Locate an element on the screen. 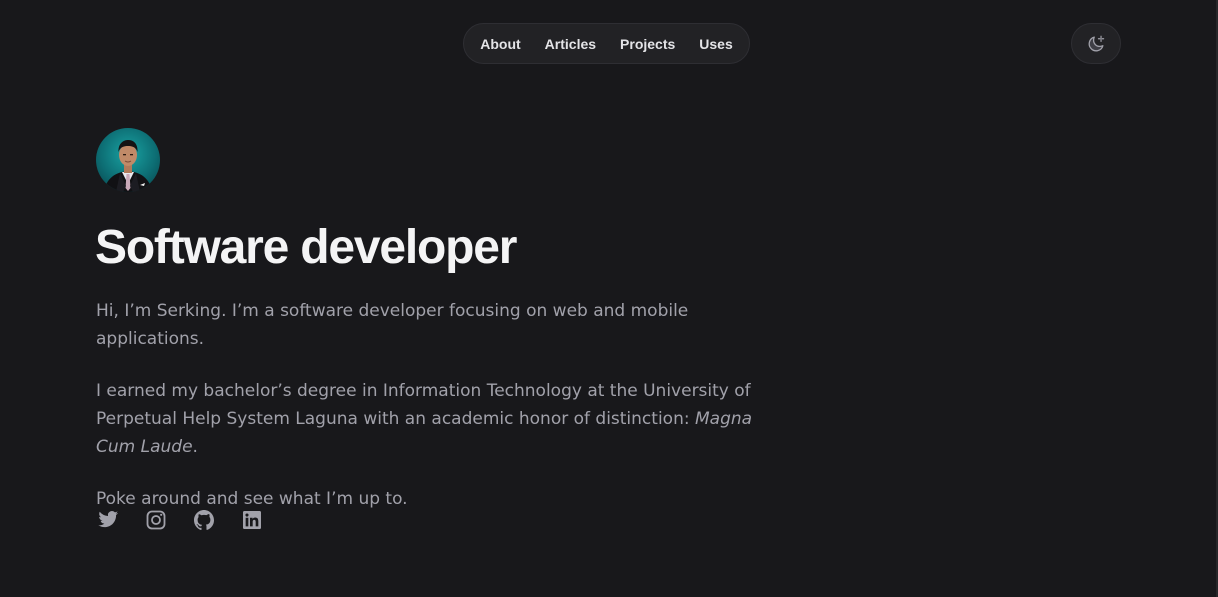 The height and width of the screenshot is (597, 1218). theme-toggle-button is located at coordinates (1096, 43).